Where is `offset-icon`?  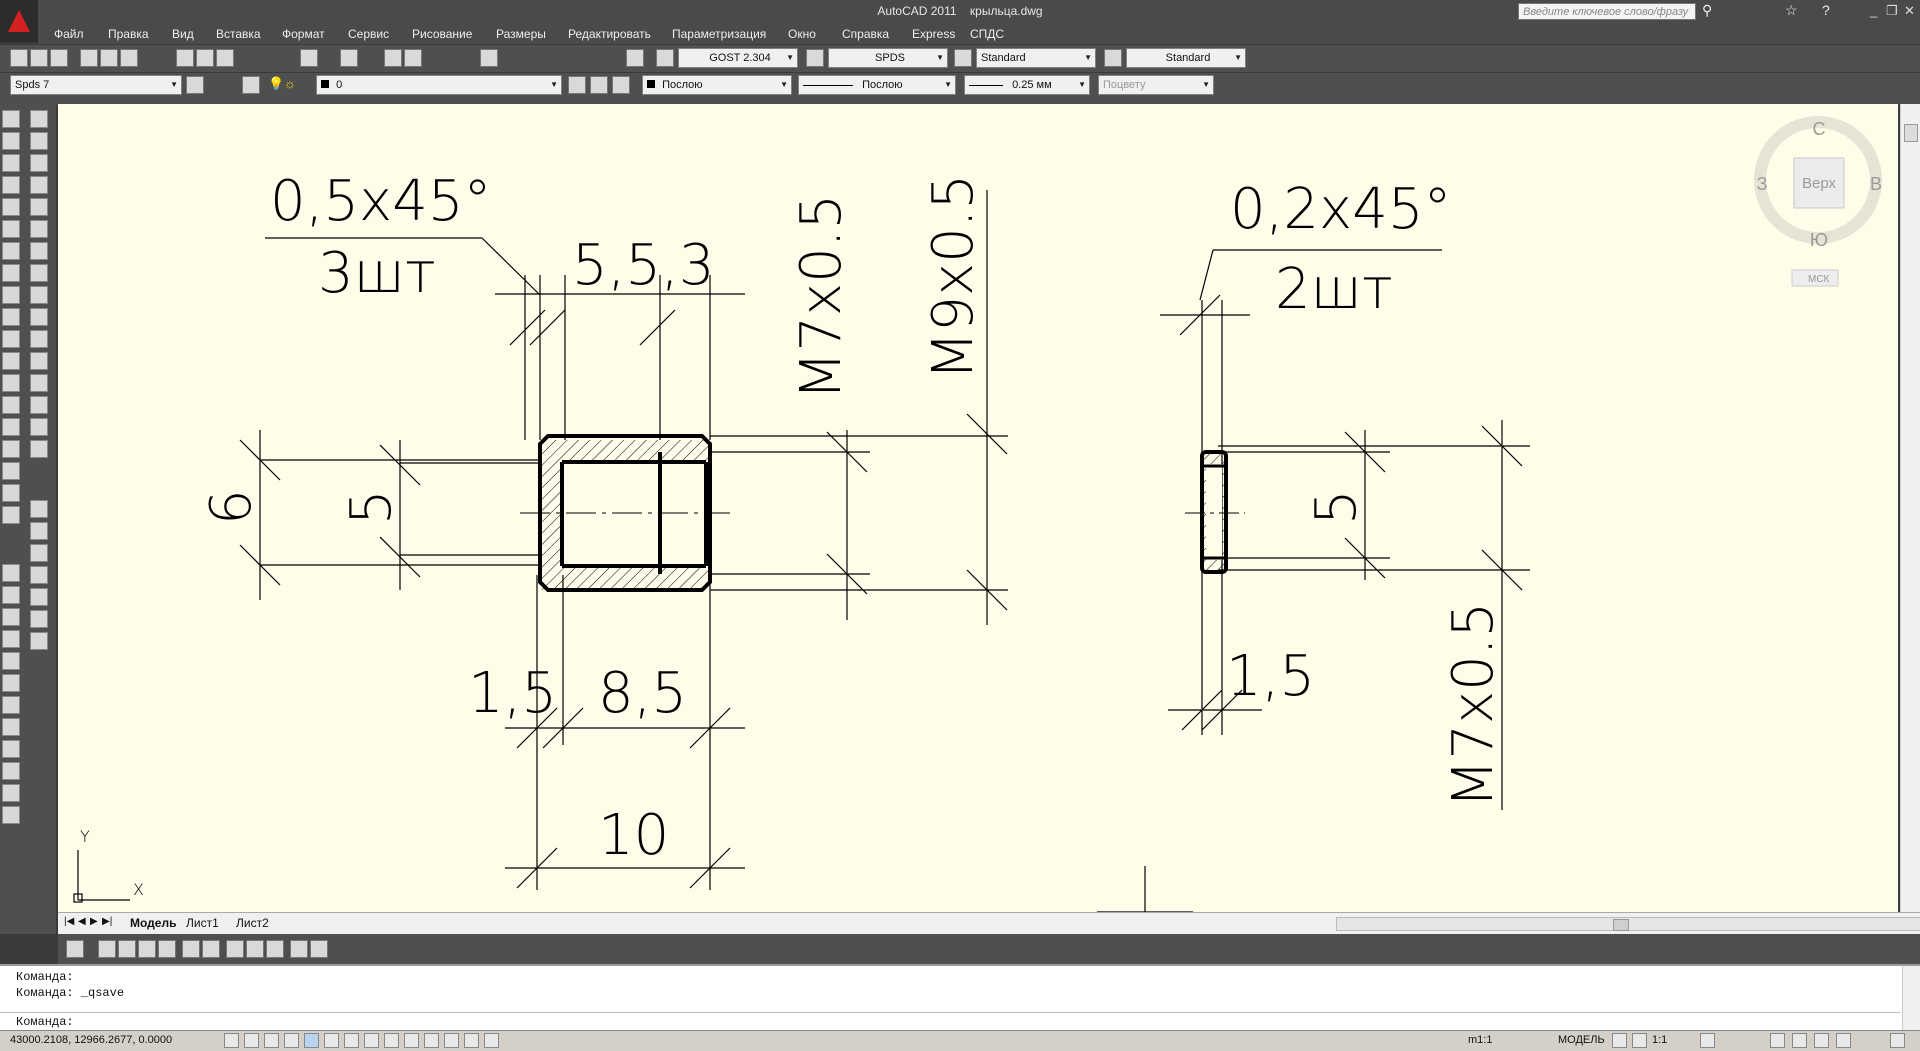
offset-icon is located at coordinates (39, 185).